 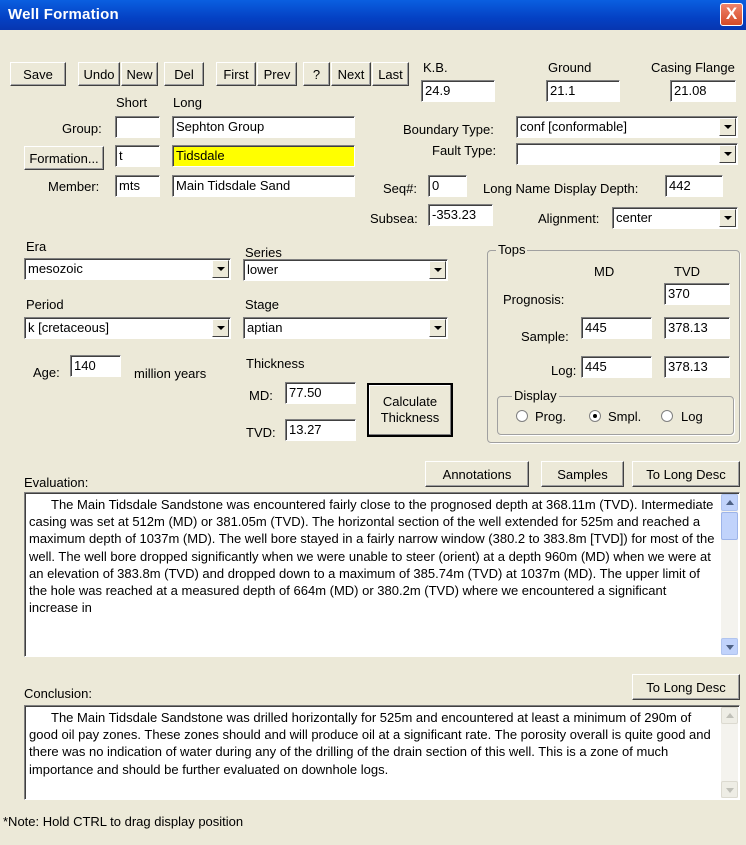 I want to click on log-tvd-field: 378.13, so click(x=697, y=367).